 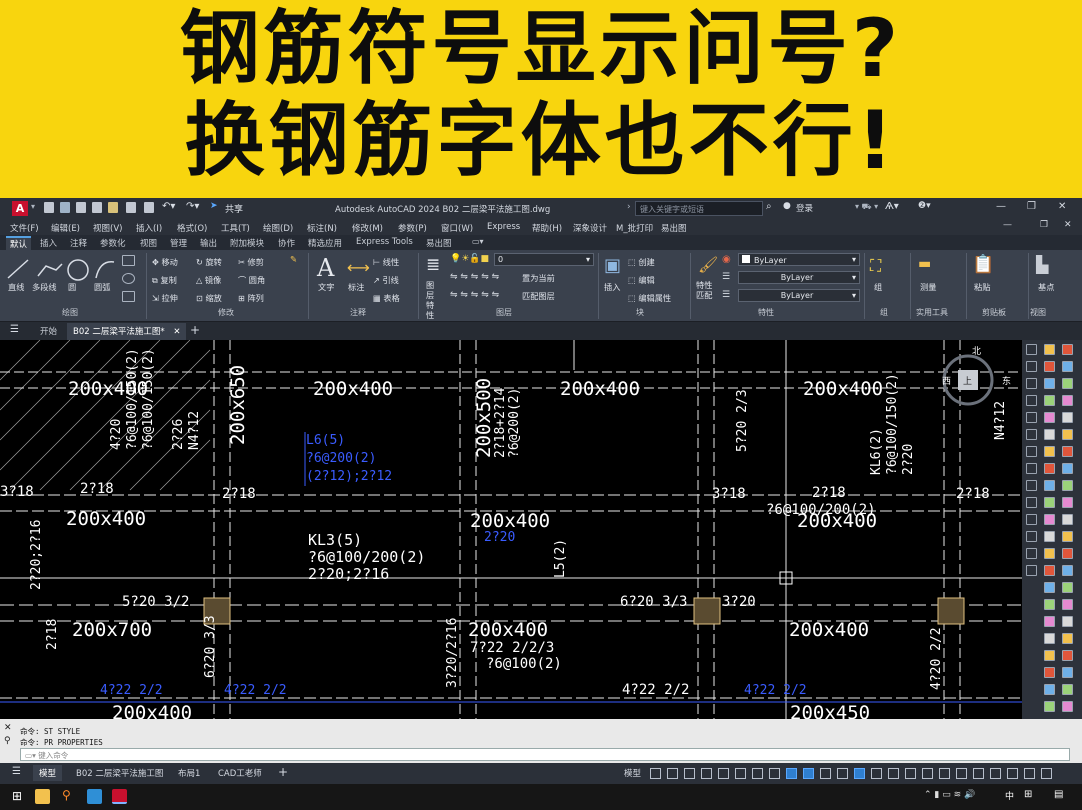 I want to click on model-space-button: 模型, so click(x=632, y=773).